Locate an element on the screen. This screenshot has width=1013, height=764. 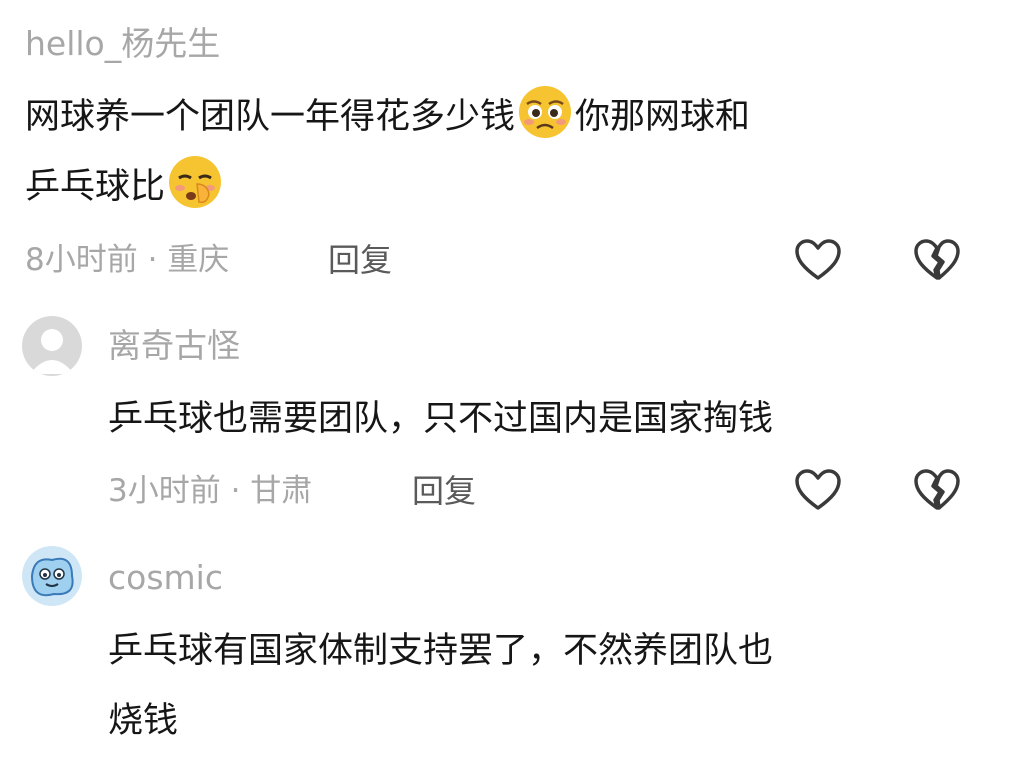
pleading-face-icon is located at coordinates (545, 112).